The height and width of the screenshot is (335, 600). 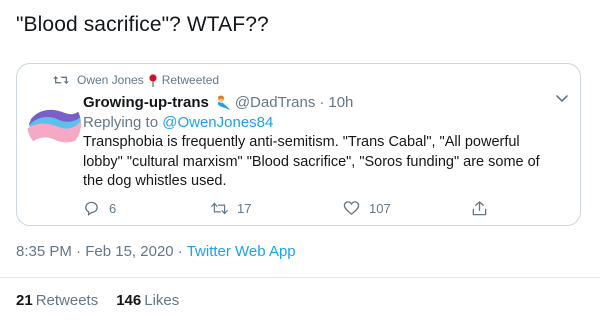 What do you see at coordinates (24, 300) in the screenshot?
I see `retweets-count: 21` at bounding box center [24, 300].